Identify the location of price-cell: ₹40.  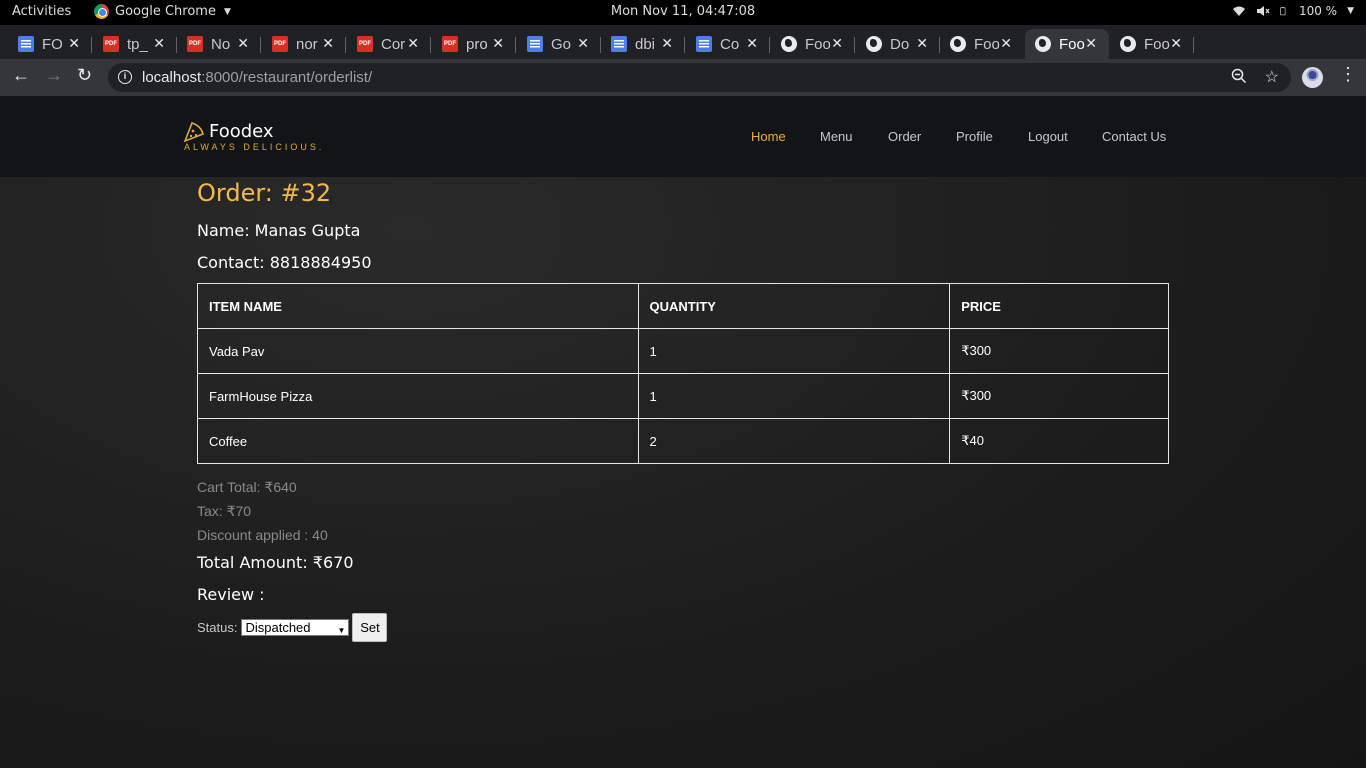
(1059, 441).